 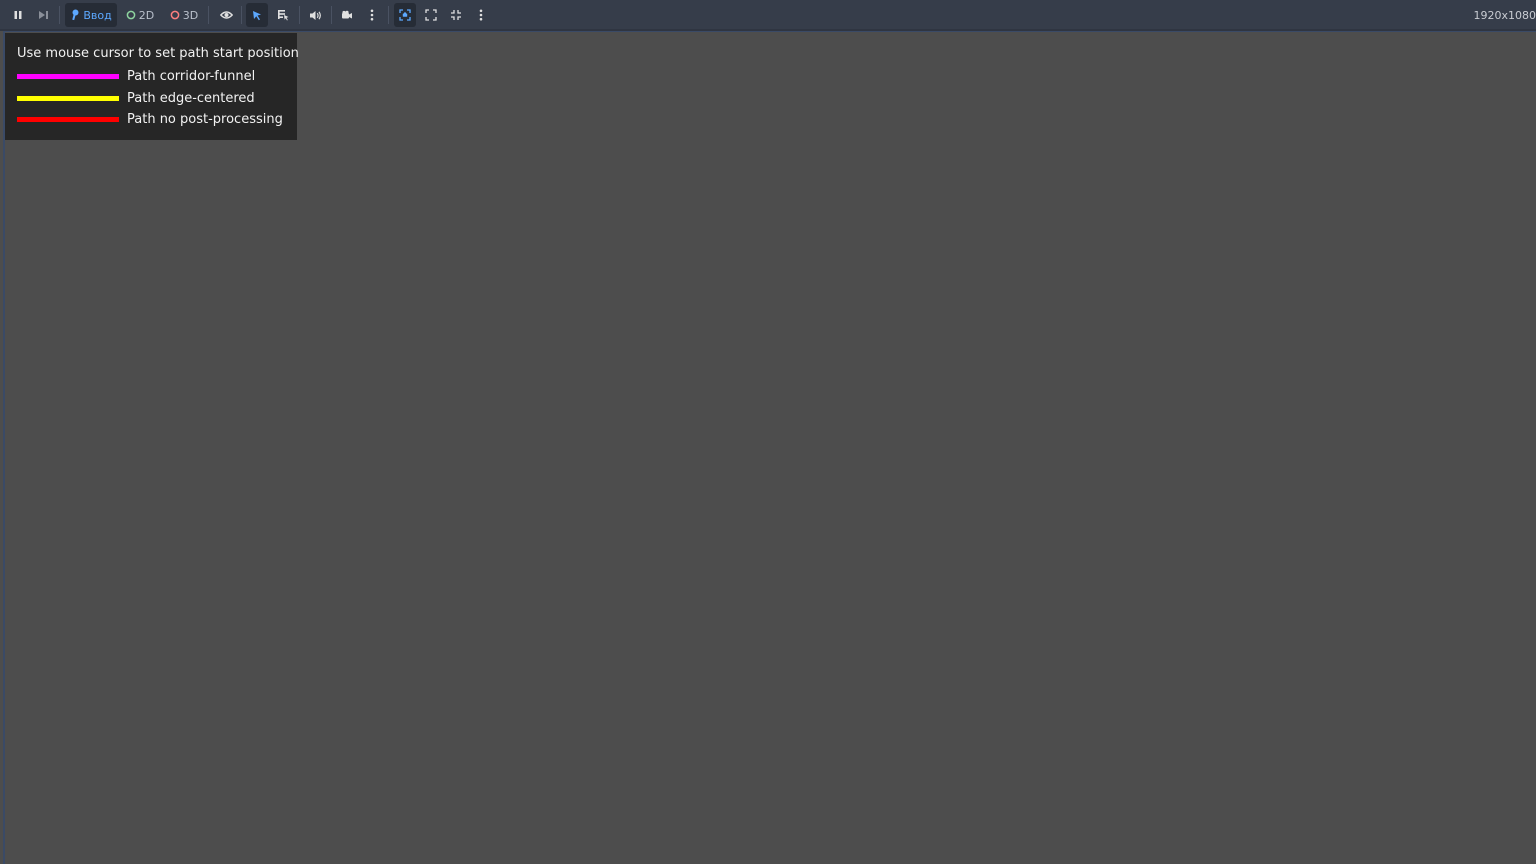 I want to click on joystick-icon, so click(x=75, y=15).